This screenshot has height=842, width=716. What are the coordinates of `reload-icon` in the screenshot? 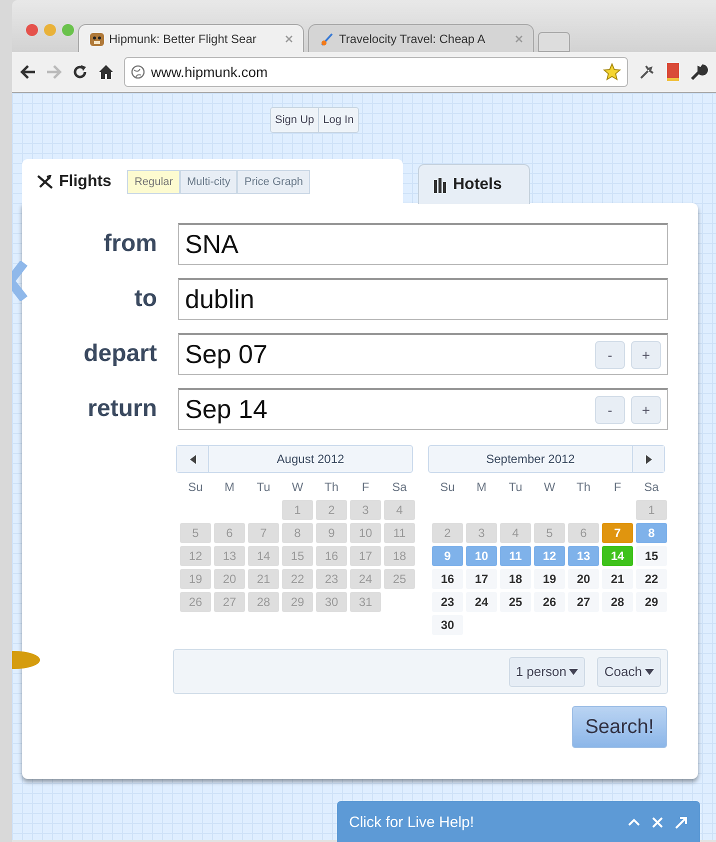 It's located at (80, 72).